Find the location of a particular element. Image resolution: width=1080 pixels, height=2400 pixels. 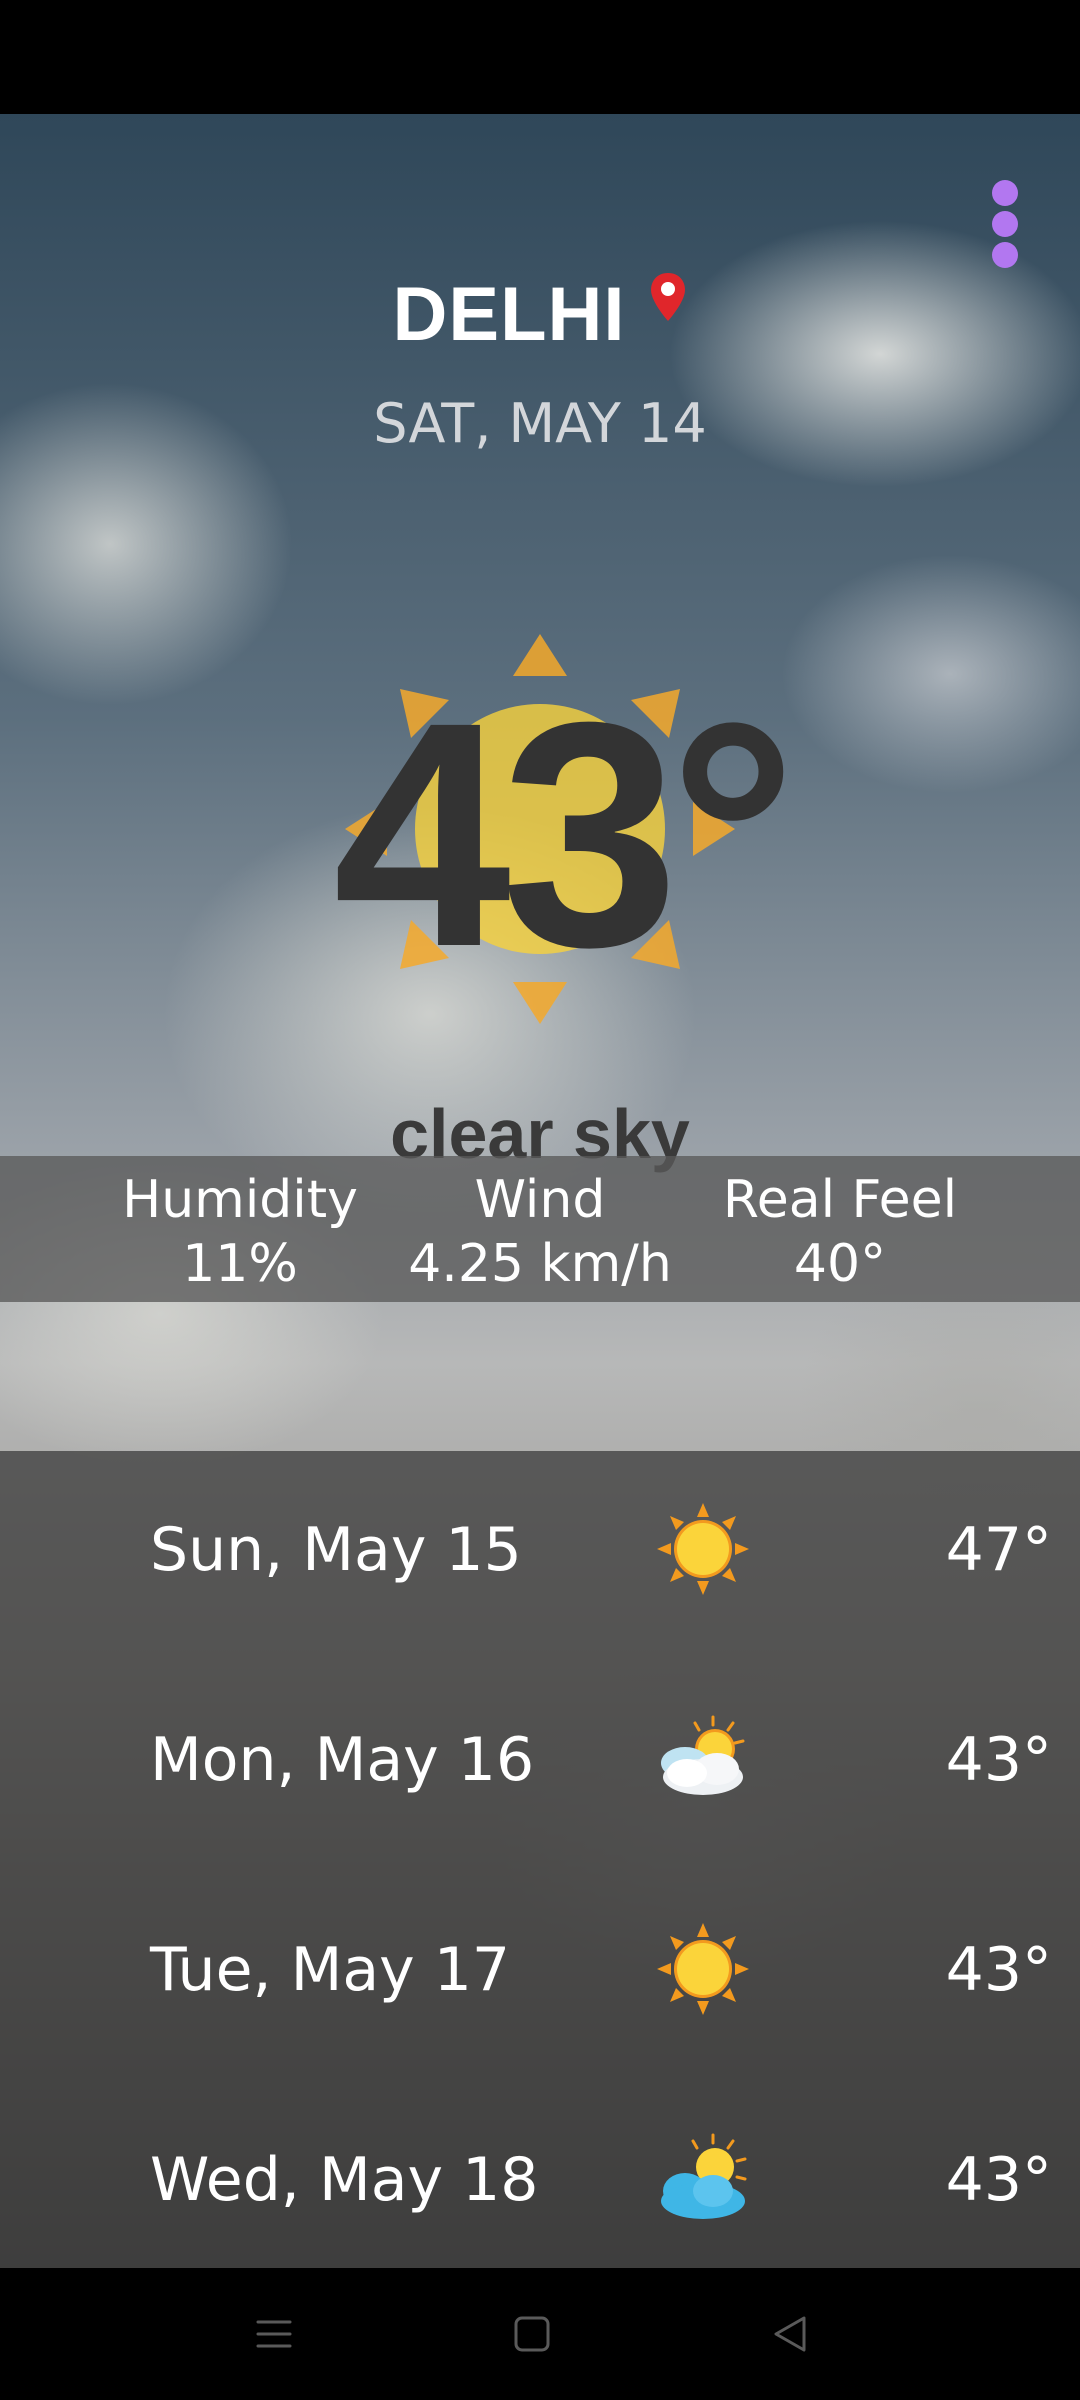

system-navigation-bar is located at coordinates (540, 2334).